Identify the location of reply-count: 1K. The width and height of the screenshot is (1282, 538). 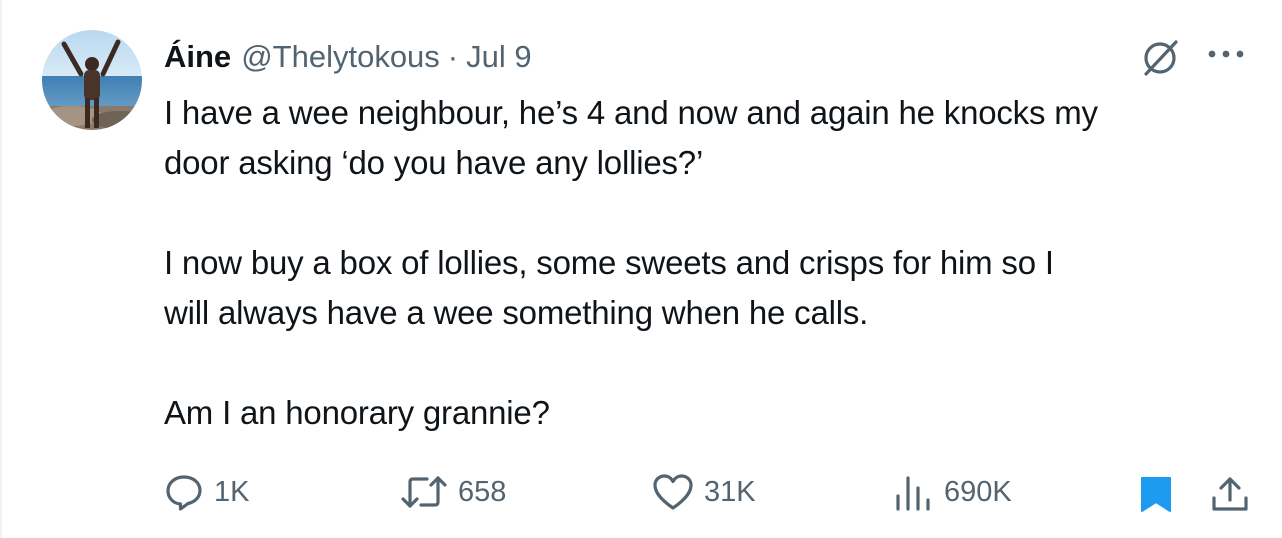
(232, 491).